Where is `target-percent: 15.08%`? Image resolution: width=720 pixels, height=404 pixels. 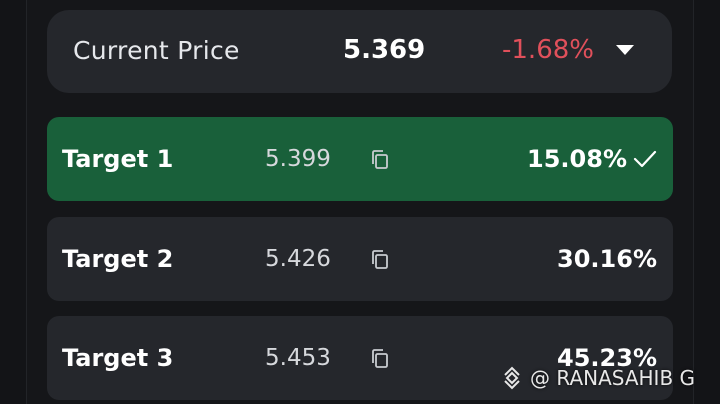
target-percent: 15.08% is located at coordinates (577, 159).